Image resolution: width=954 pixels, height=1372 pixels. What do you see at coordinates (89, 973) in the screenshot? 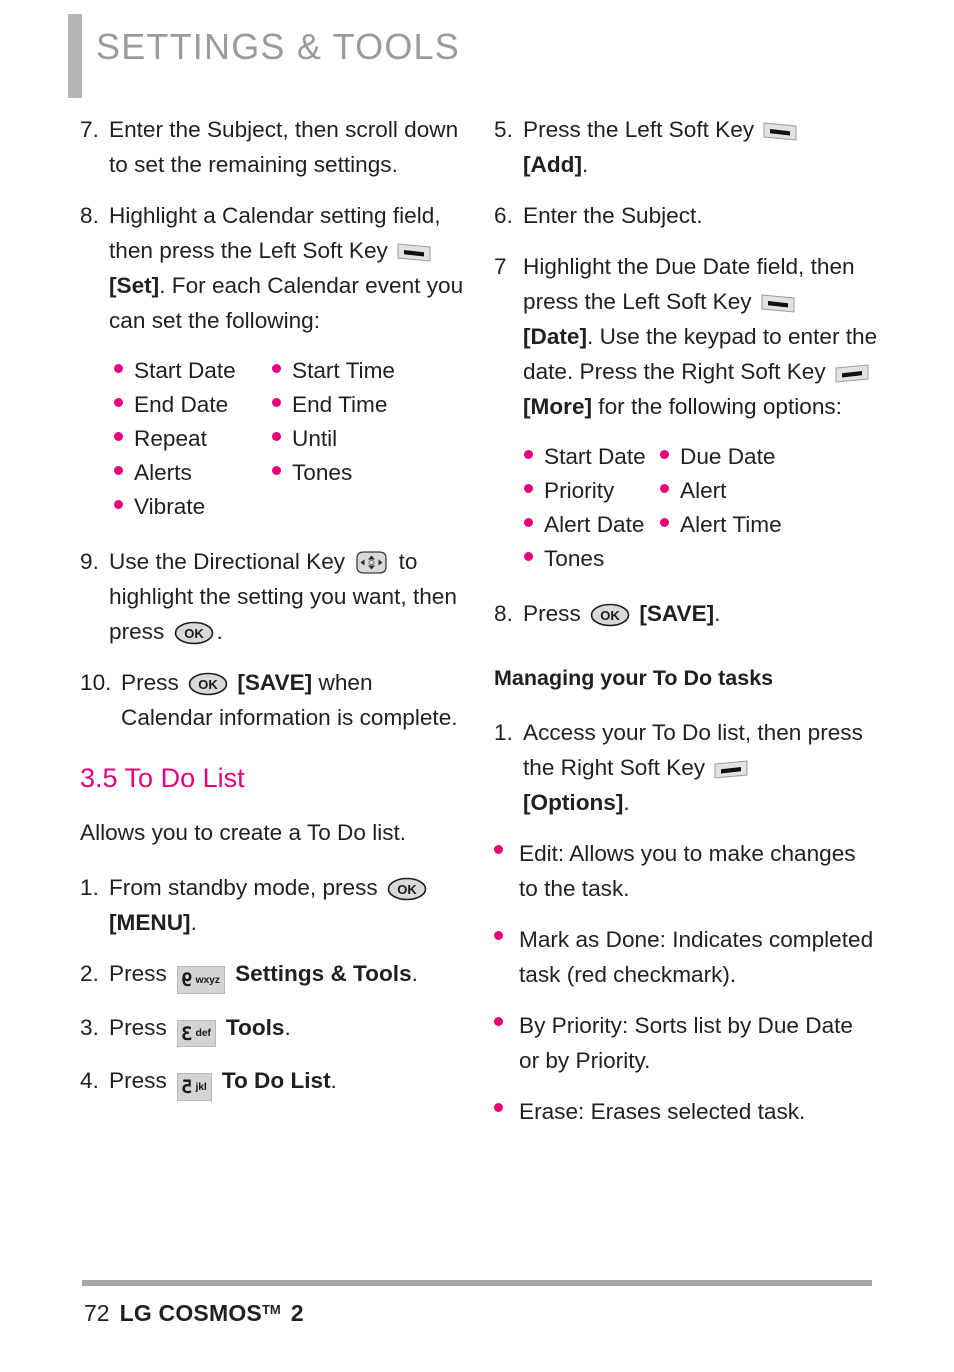
I see `step-number: 2.` at bounding box center [89, 973].